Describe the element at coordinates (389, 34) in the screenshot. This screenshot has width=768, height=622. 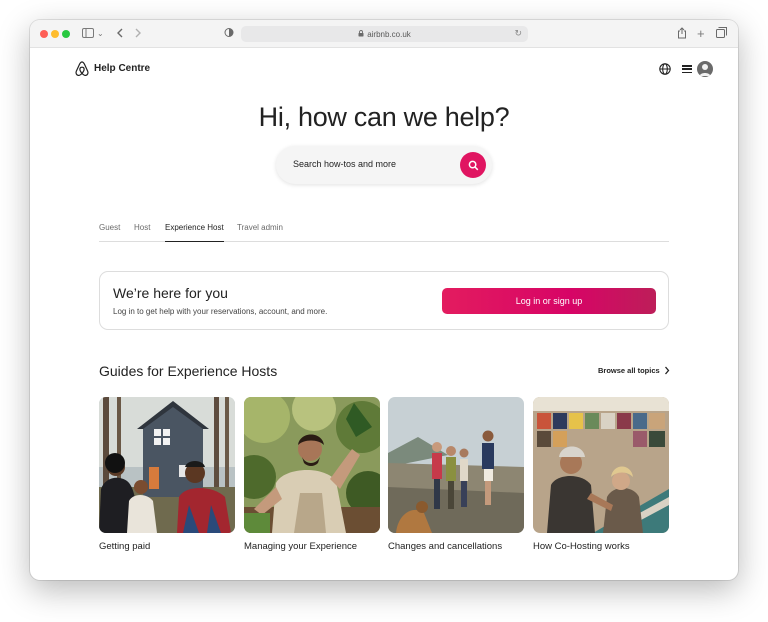
I see `url-text: airbnb.co.uk` at that location.